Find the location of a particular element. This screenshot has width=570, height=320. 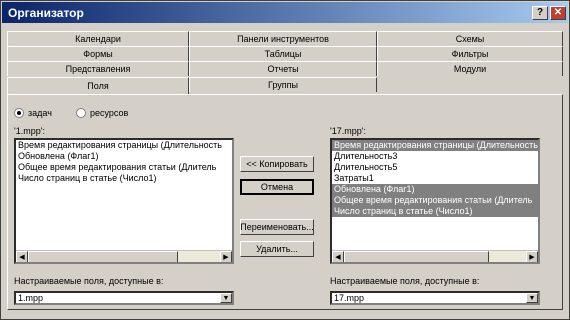

tab-views: Представления is located at coordinates (98, 68).